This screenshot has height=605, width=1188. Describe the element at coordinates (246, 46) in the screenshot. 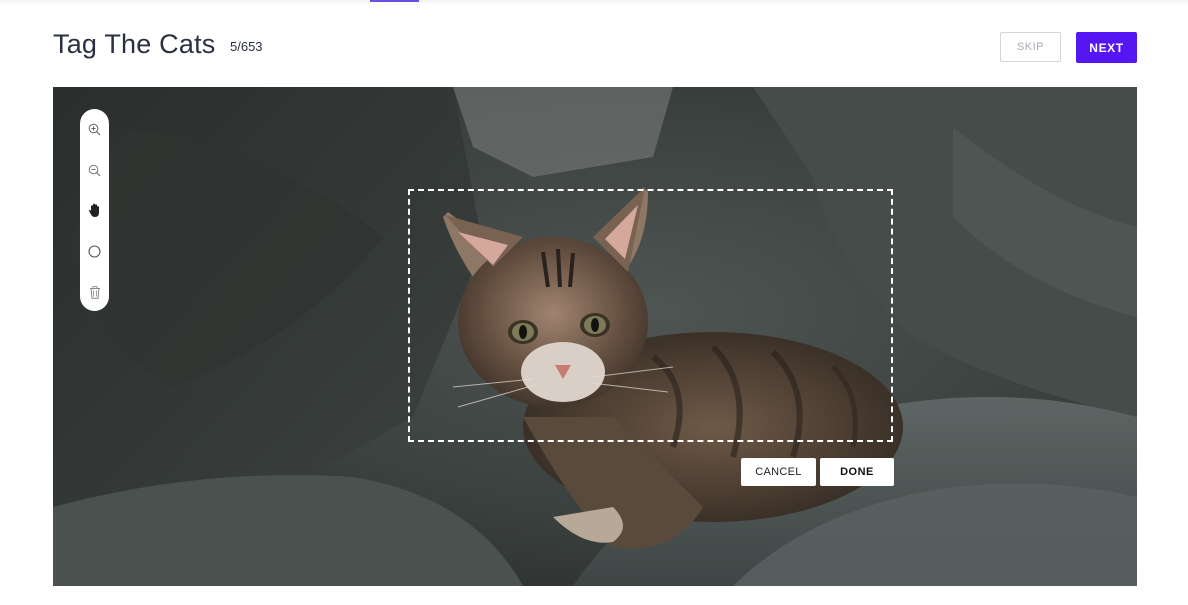

I see `image-counter: 5/653` at that location.